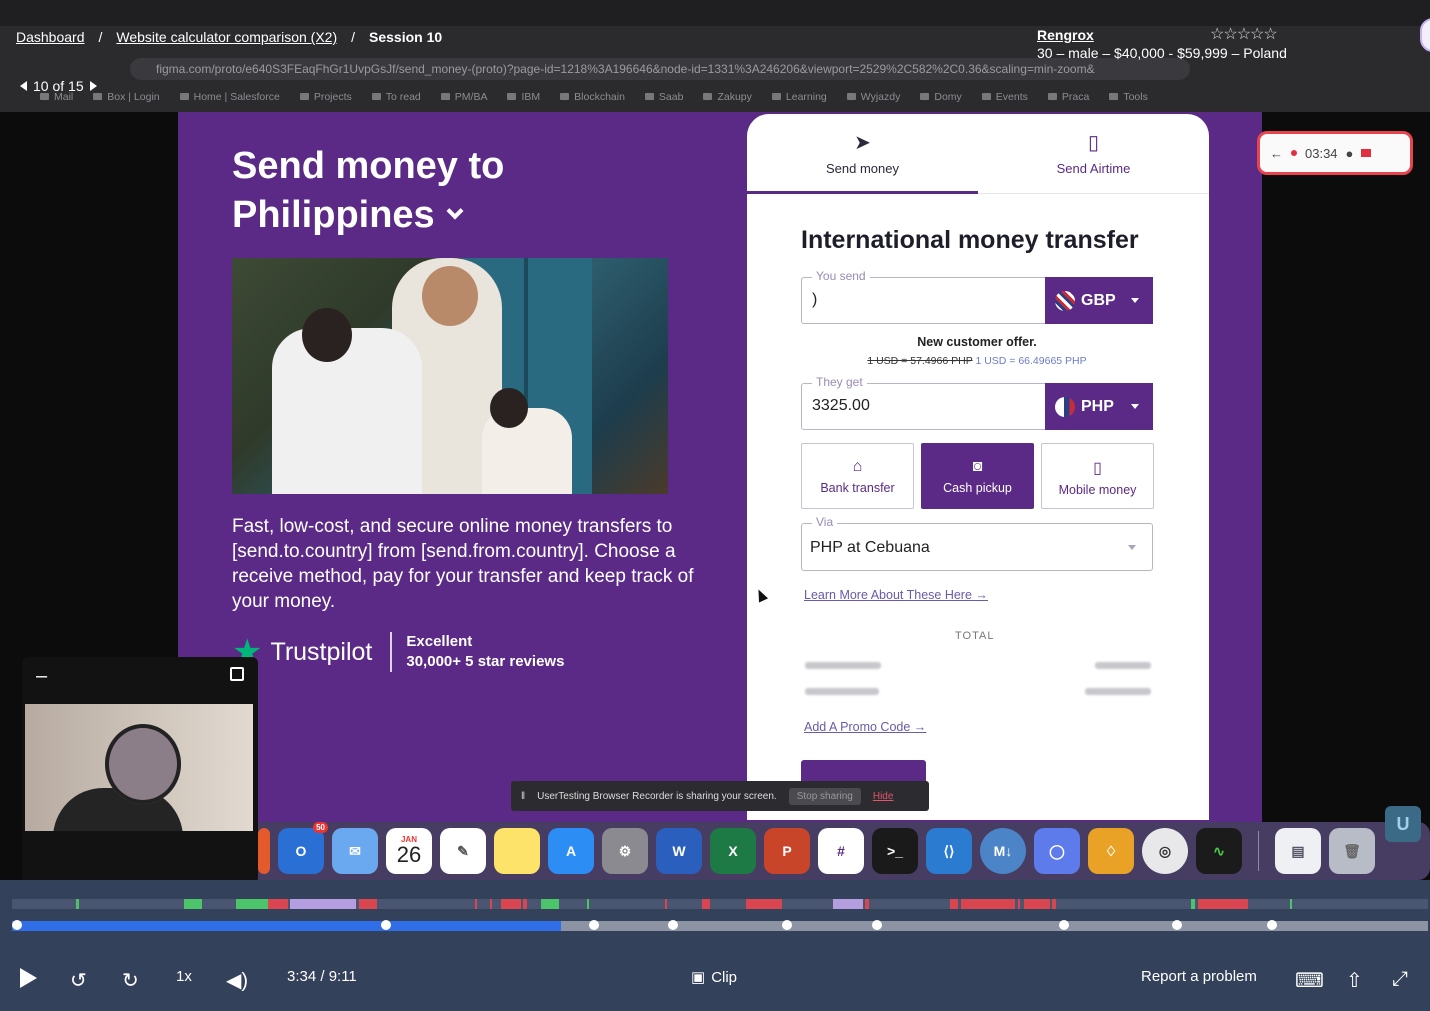  Describe the element at coordinates (883, 796) in the screenshot. I see `hide-share-button: Hide` at that location.